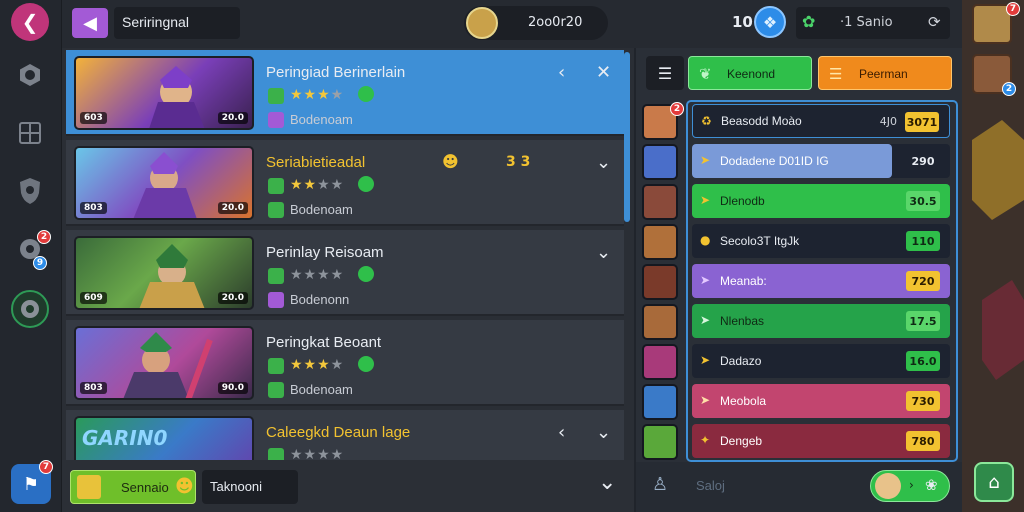  I want to click on stat-value: 730, so click(923, 401).